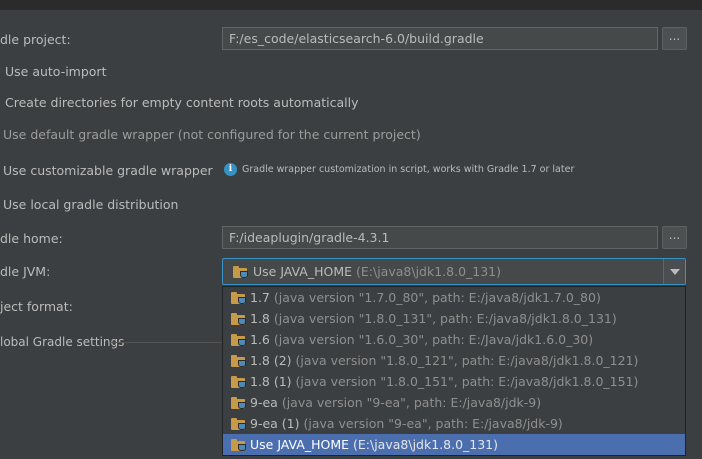 The image size is (702, 459). What do you see at coordinates (36, 306) in the screenshot?
I see `project-format-label: ject format:` at bounding box center [36, 306].